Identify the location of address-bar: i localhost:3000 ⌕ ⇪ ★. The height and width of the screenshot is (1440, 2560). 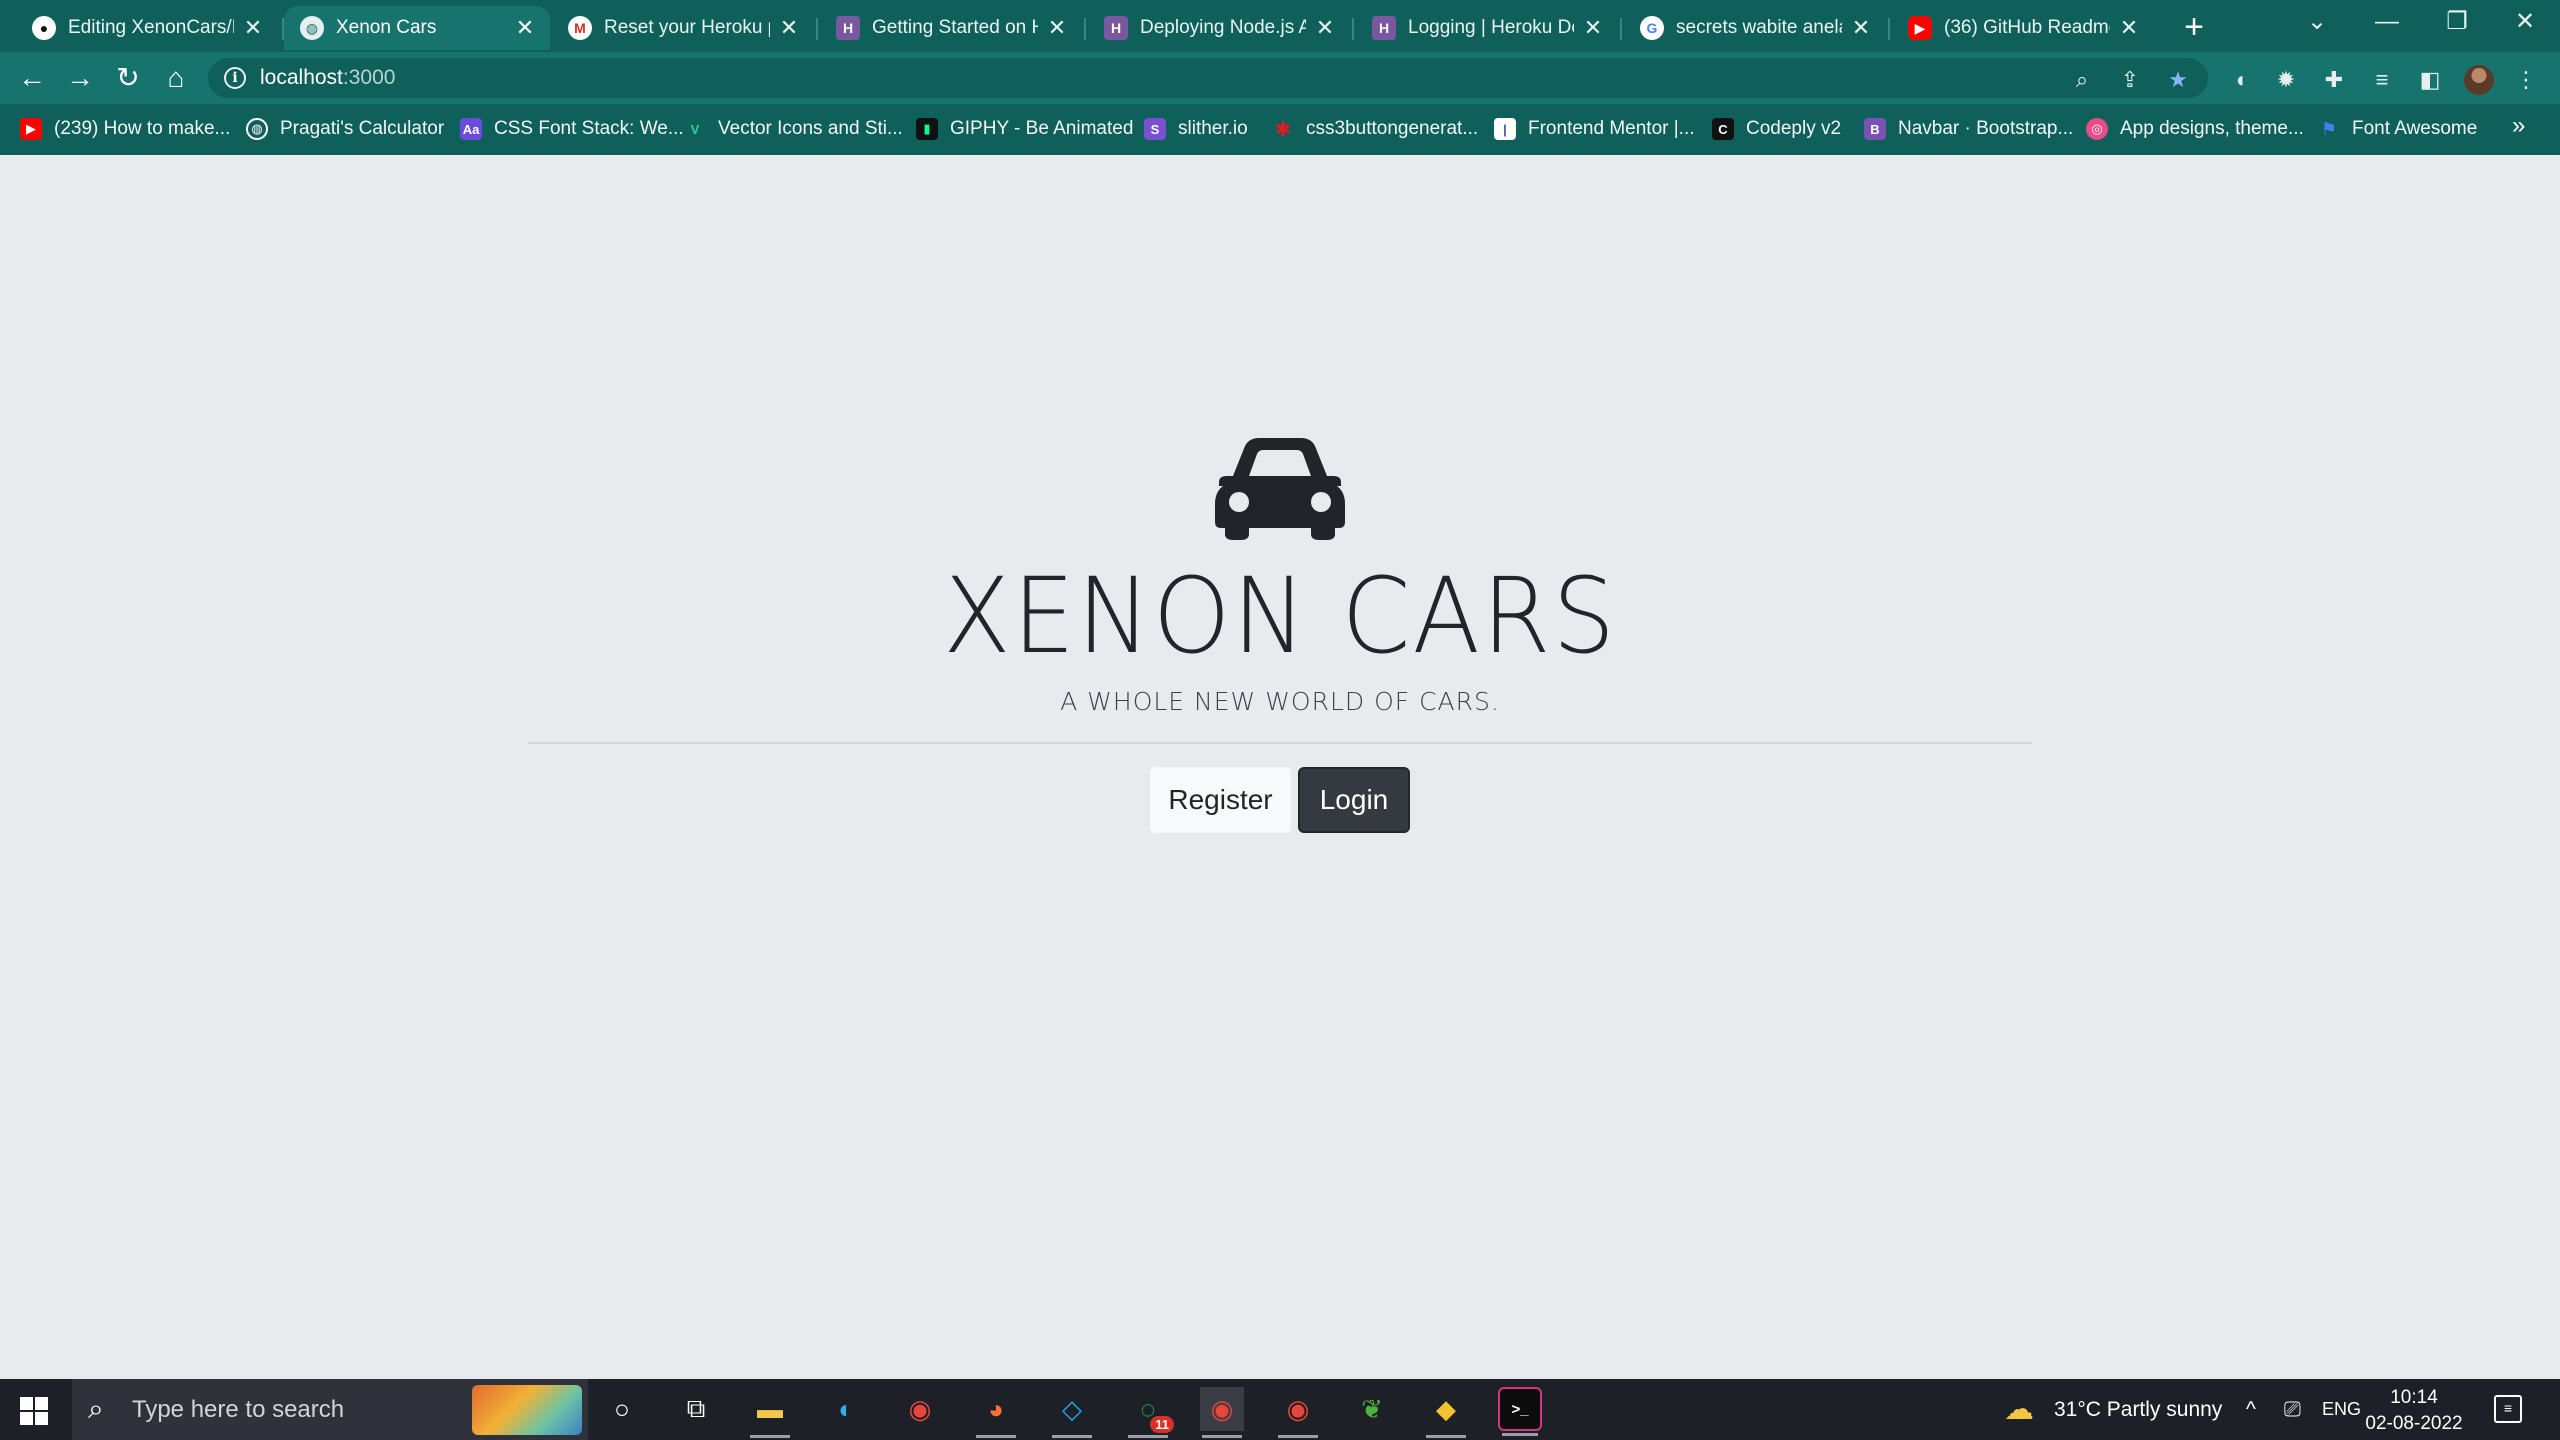
(1208, 78).